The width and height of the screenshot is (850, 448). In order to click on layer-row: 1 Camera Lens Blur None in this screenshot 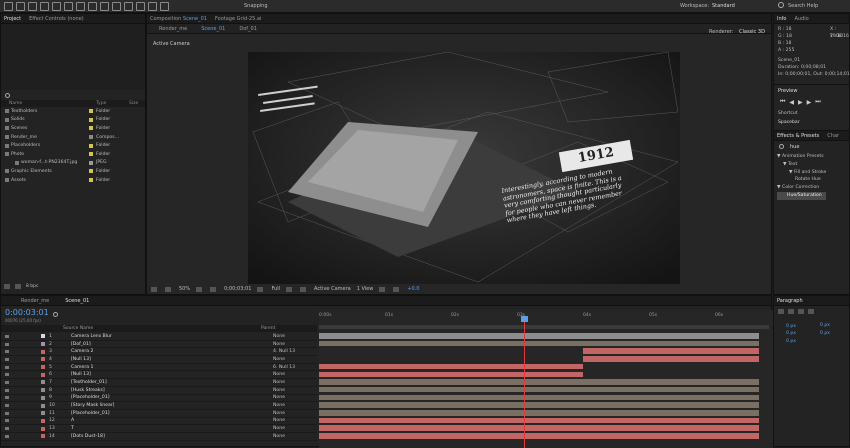, I will do `click(159, 337)`.